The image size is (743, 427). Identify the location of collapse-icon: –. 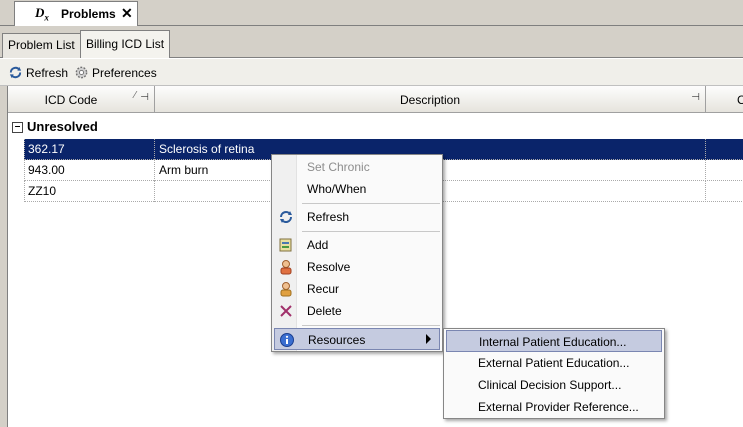
(17, 127).